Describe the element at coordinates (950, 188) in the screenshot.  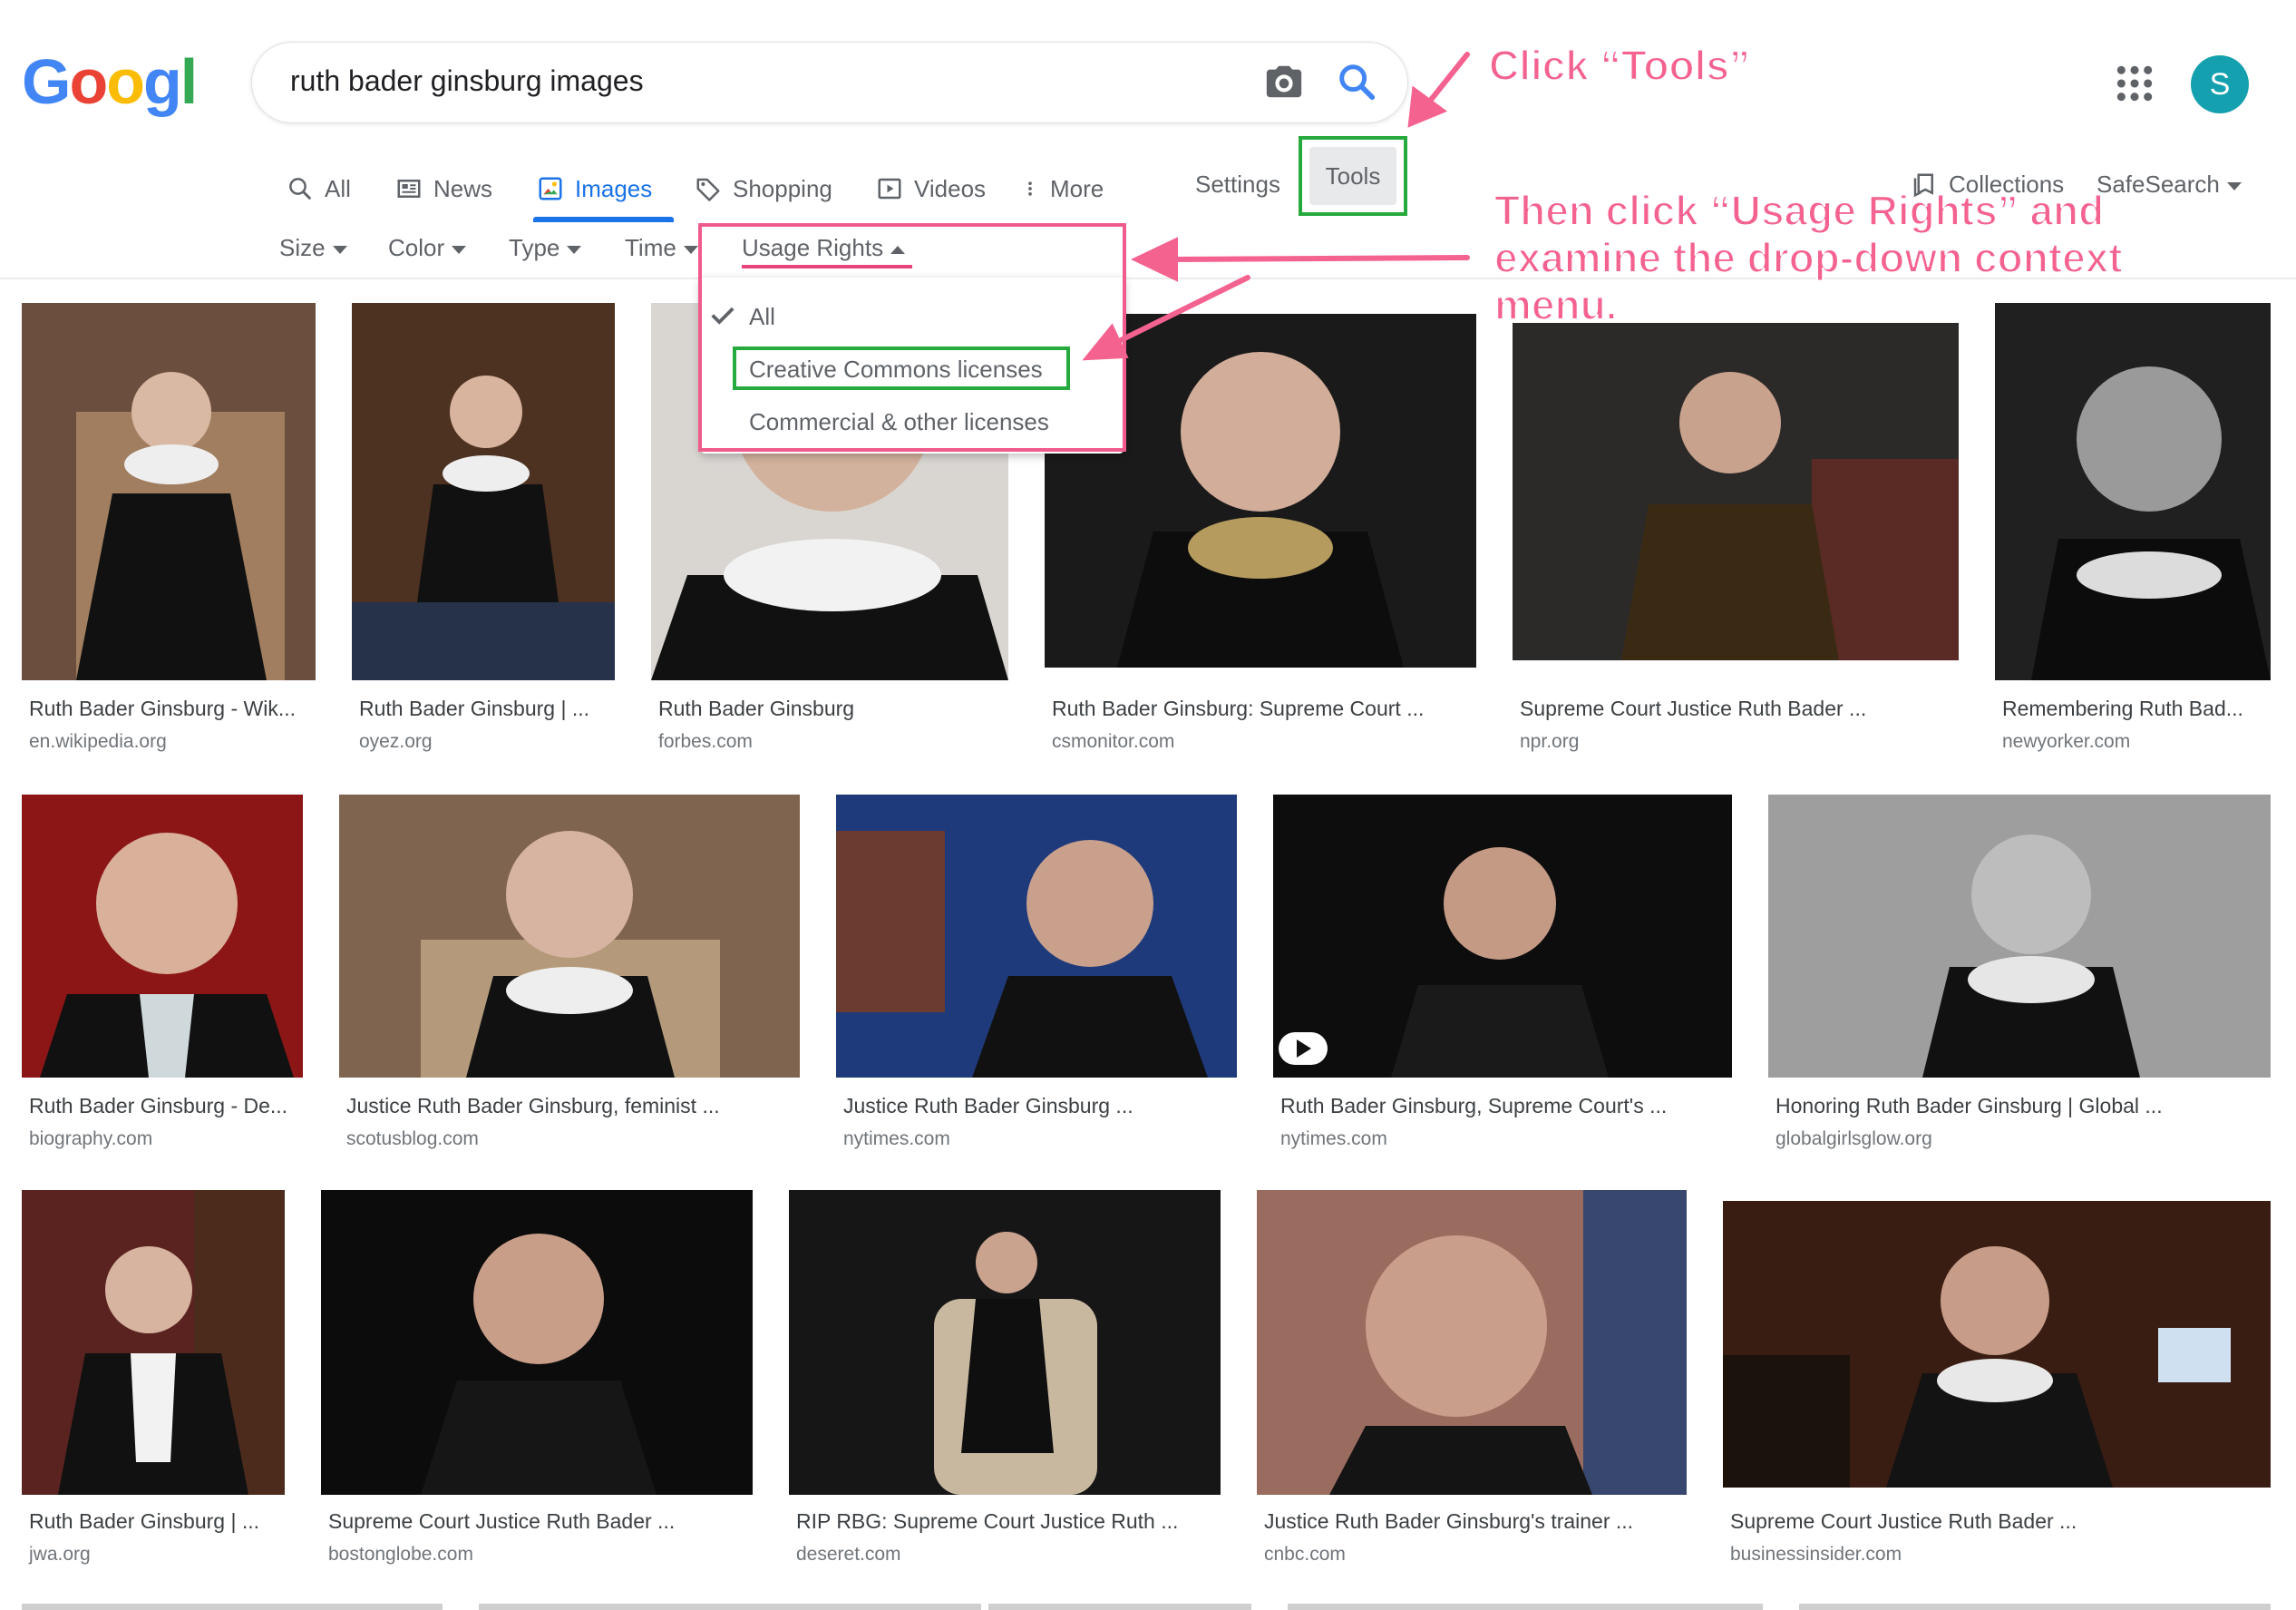
I see `tab-label: Videos` at that location.